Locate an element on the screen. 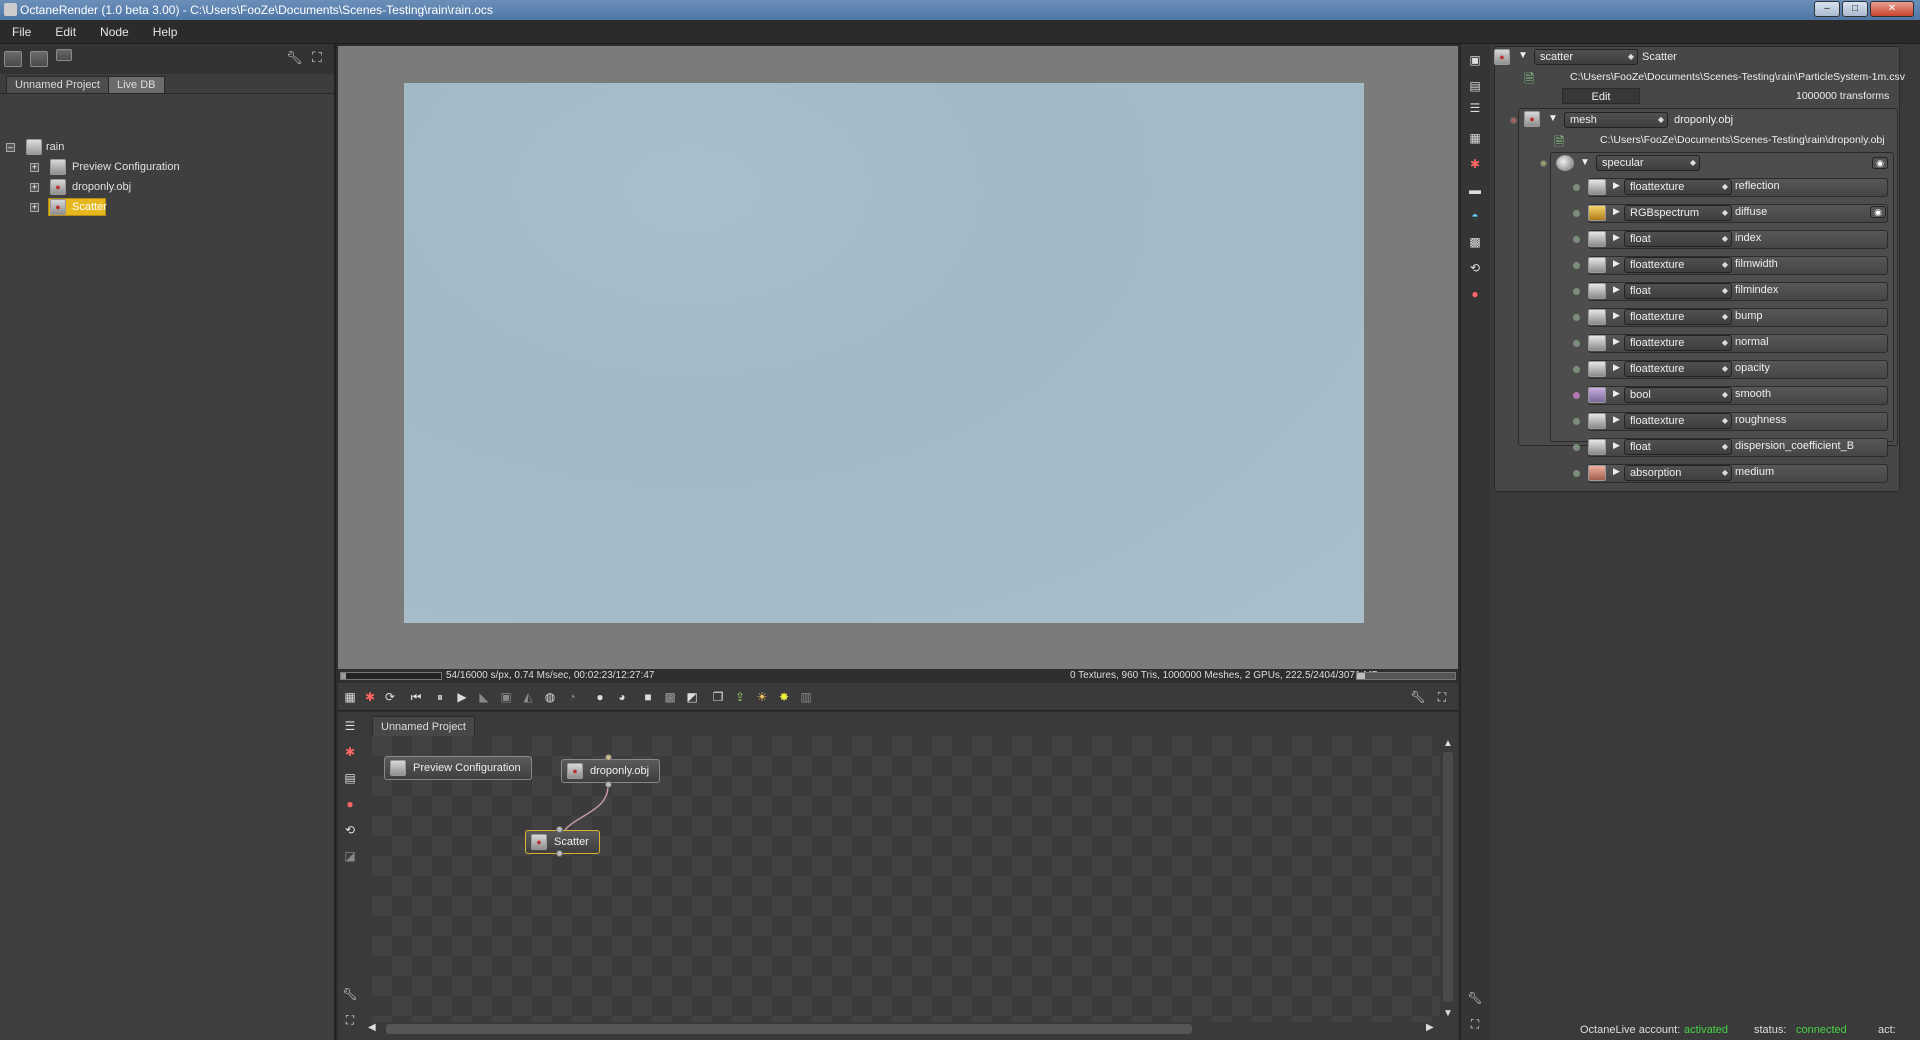  pin-row-bump: ▶ floattexture ◆ bump is located at coordinates (1730, 317).